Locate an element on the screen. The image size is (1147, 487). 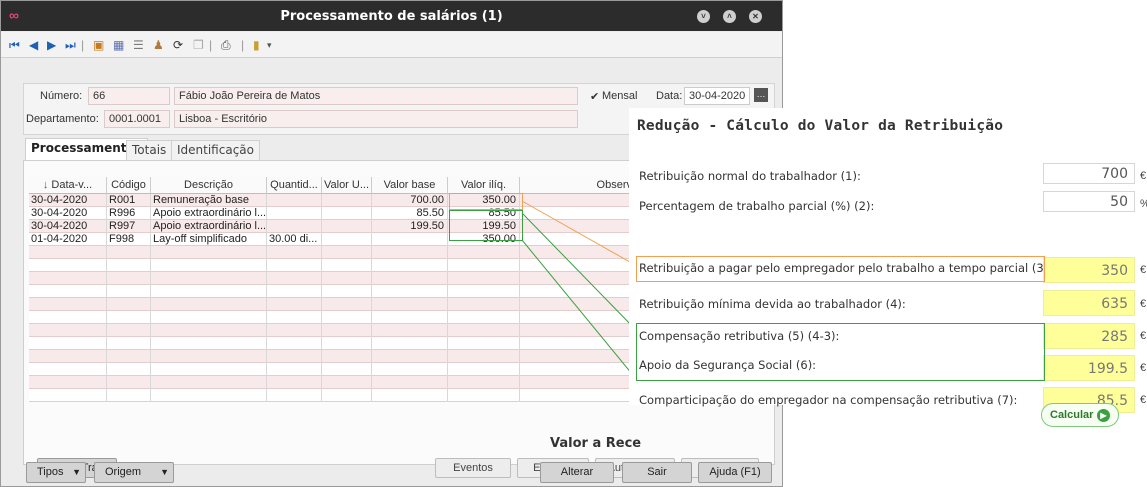
panel-callout-green is located at coordinates (840, 352).